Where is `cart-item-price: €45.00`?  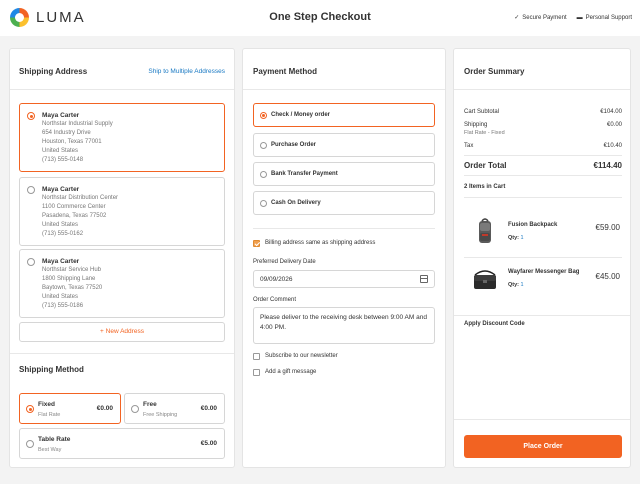 cart-item-price: €45.00 is located at coordinates (607, 276).